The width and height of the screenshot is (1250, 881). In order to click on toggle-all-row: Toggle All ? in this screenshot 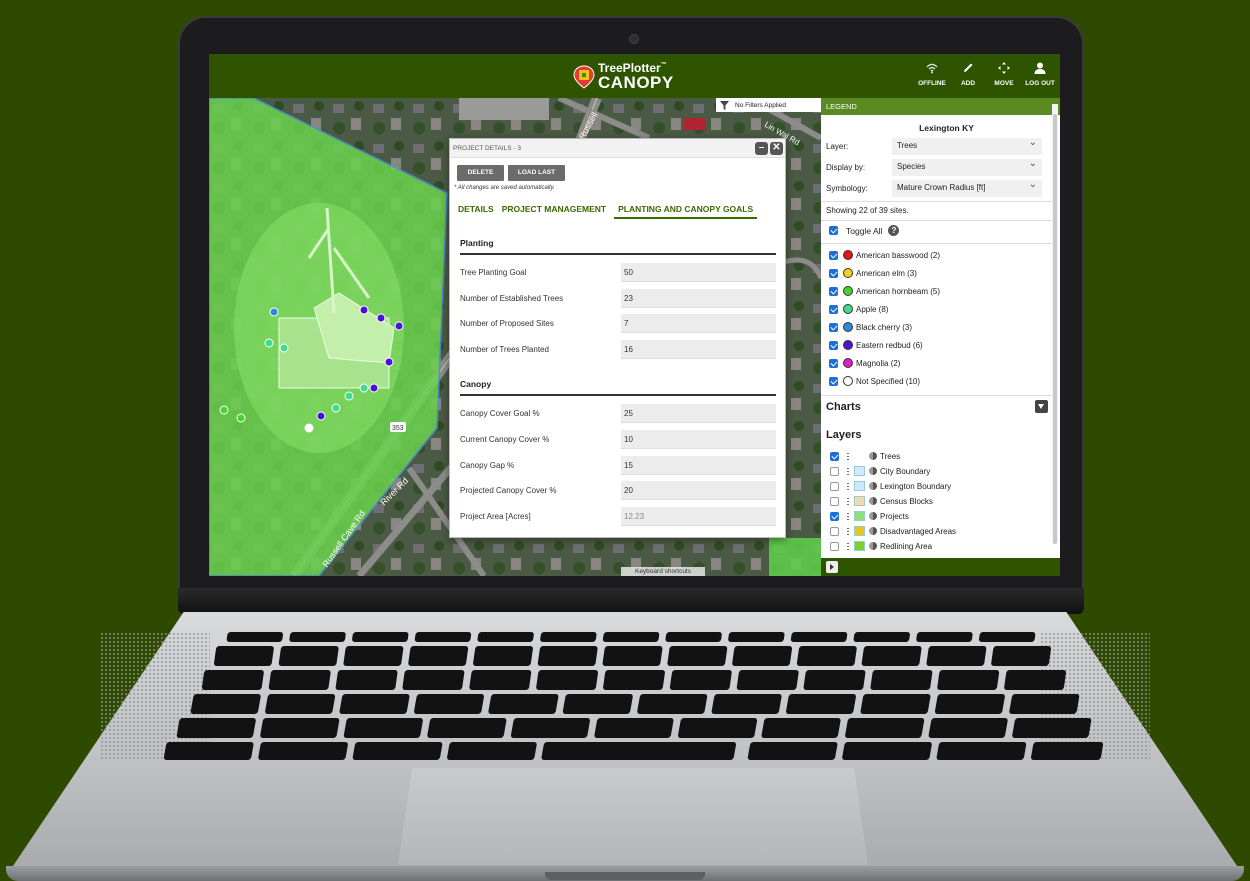, I will do `click(864, 230)`.